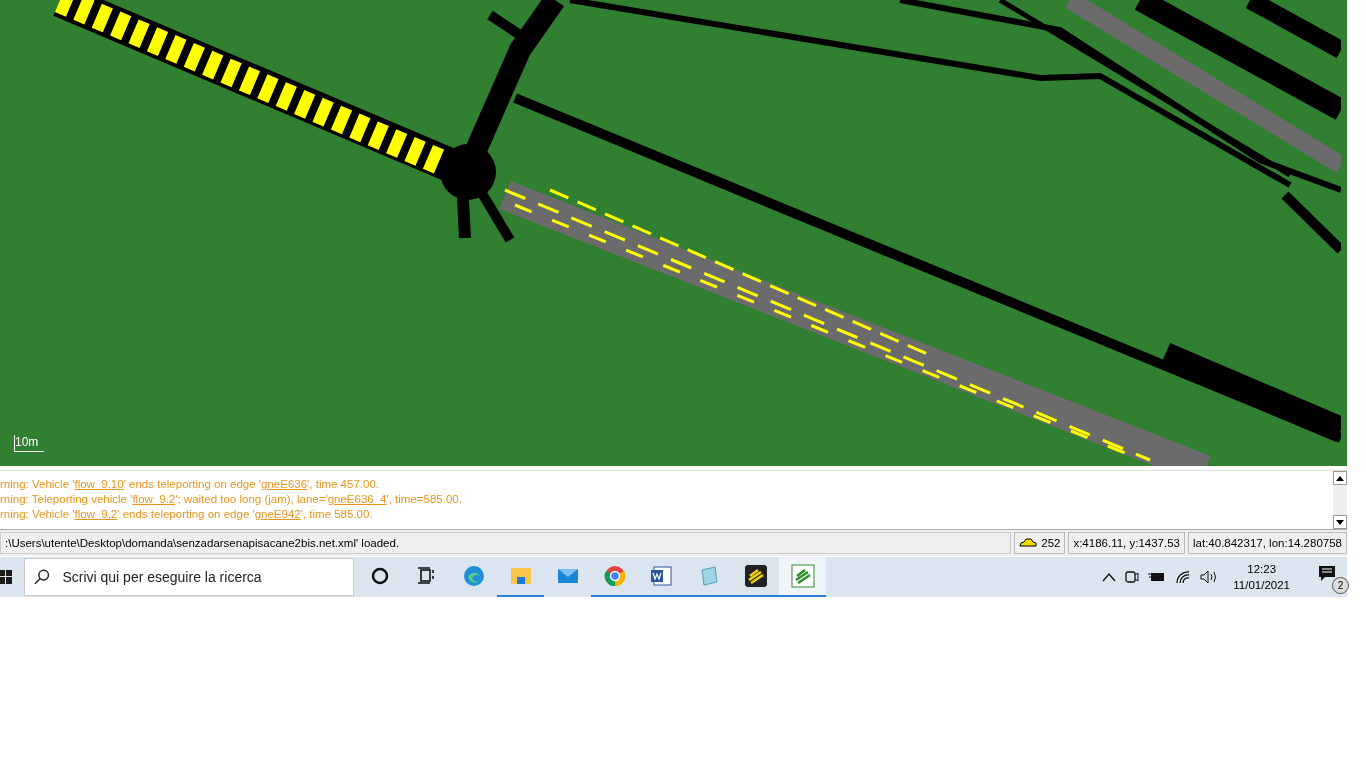 The image size is (1366, 768). I want to click on scroll-down-icon, so click(1340, 522).